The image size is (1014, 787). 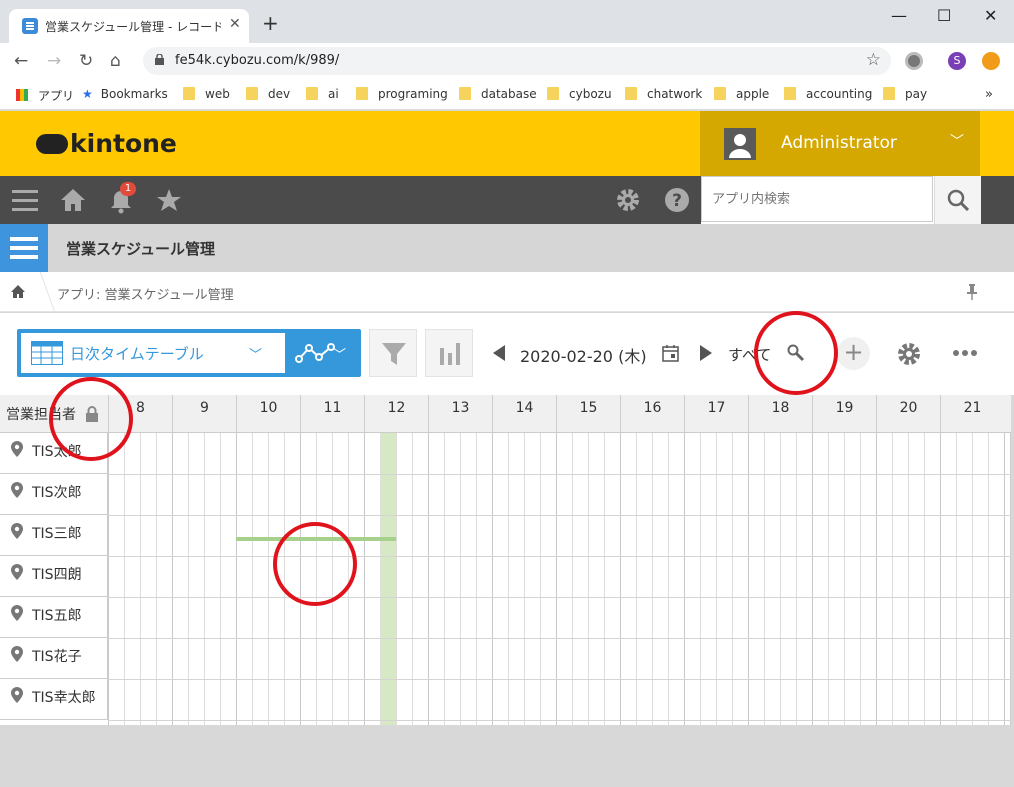 I want to click on browser-tab: 営業スケジュール管理 - レコードの一覧 ✕, so click(x=129, y=26).